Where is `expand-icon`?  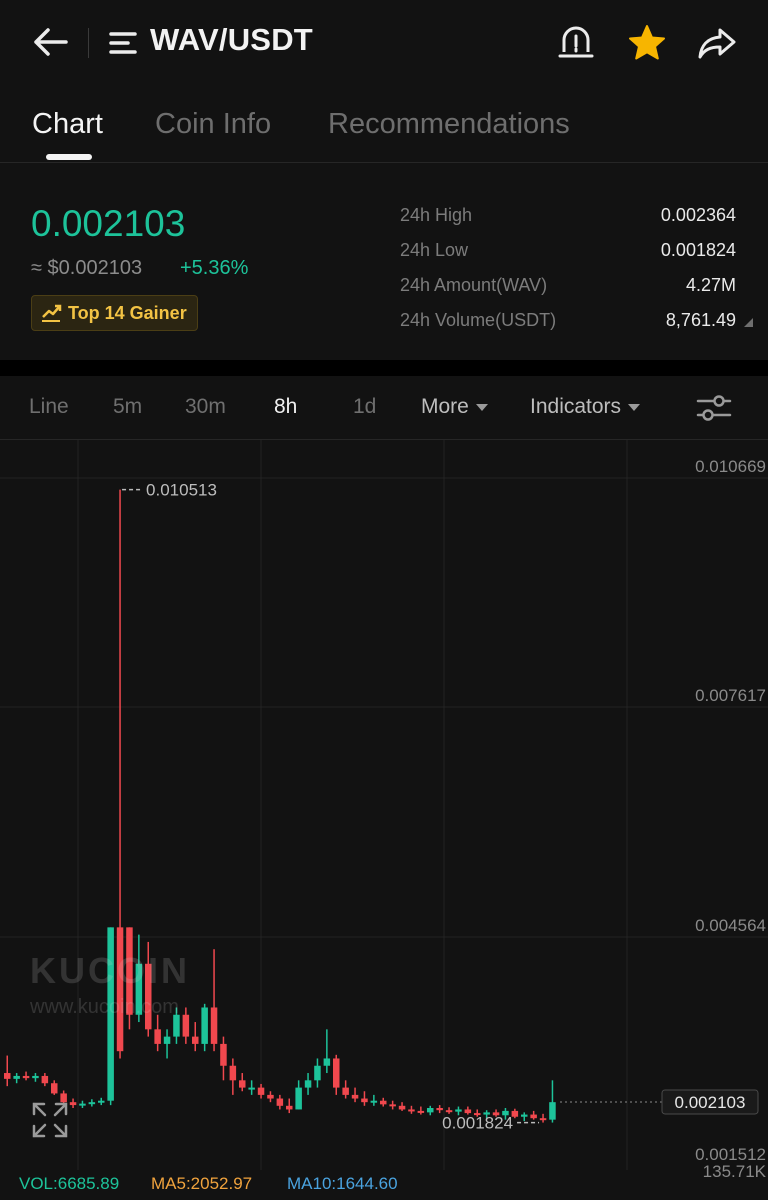
expand-icon is located at coordinates (50, 1120).